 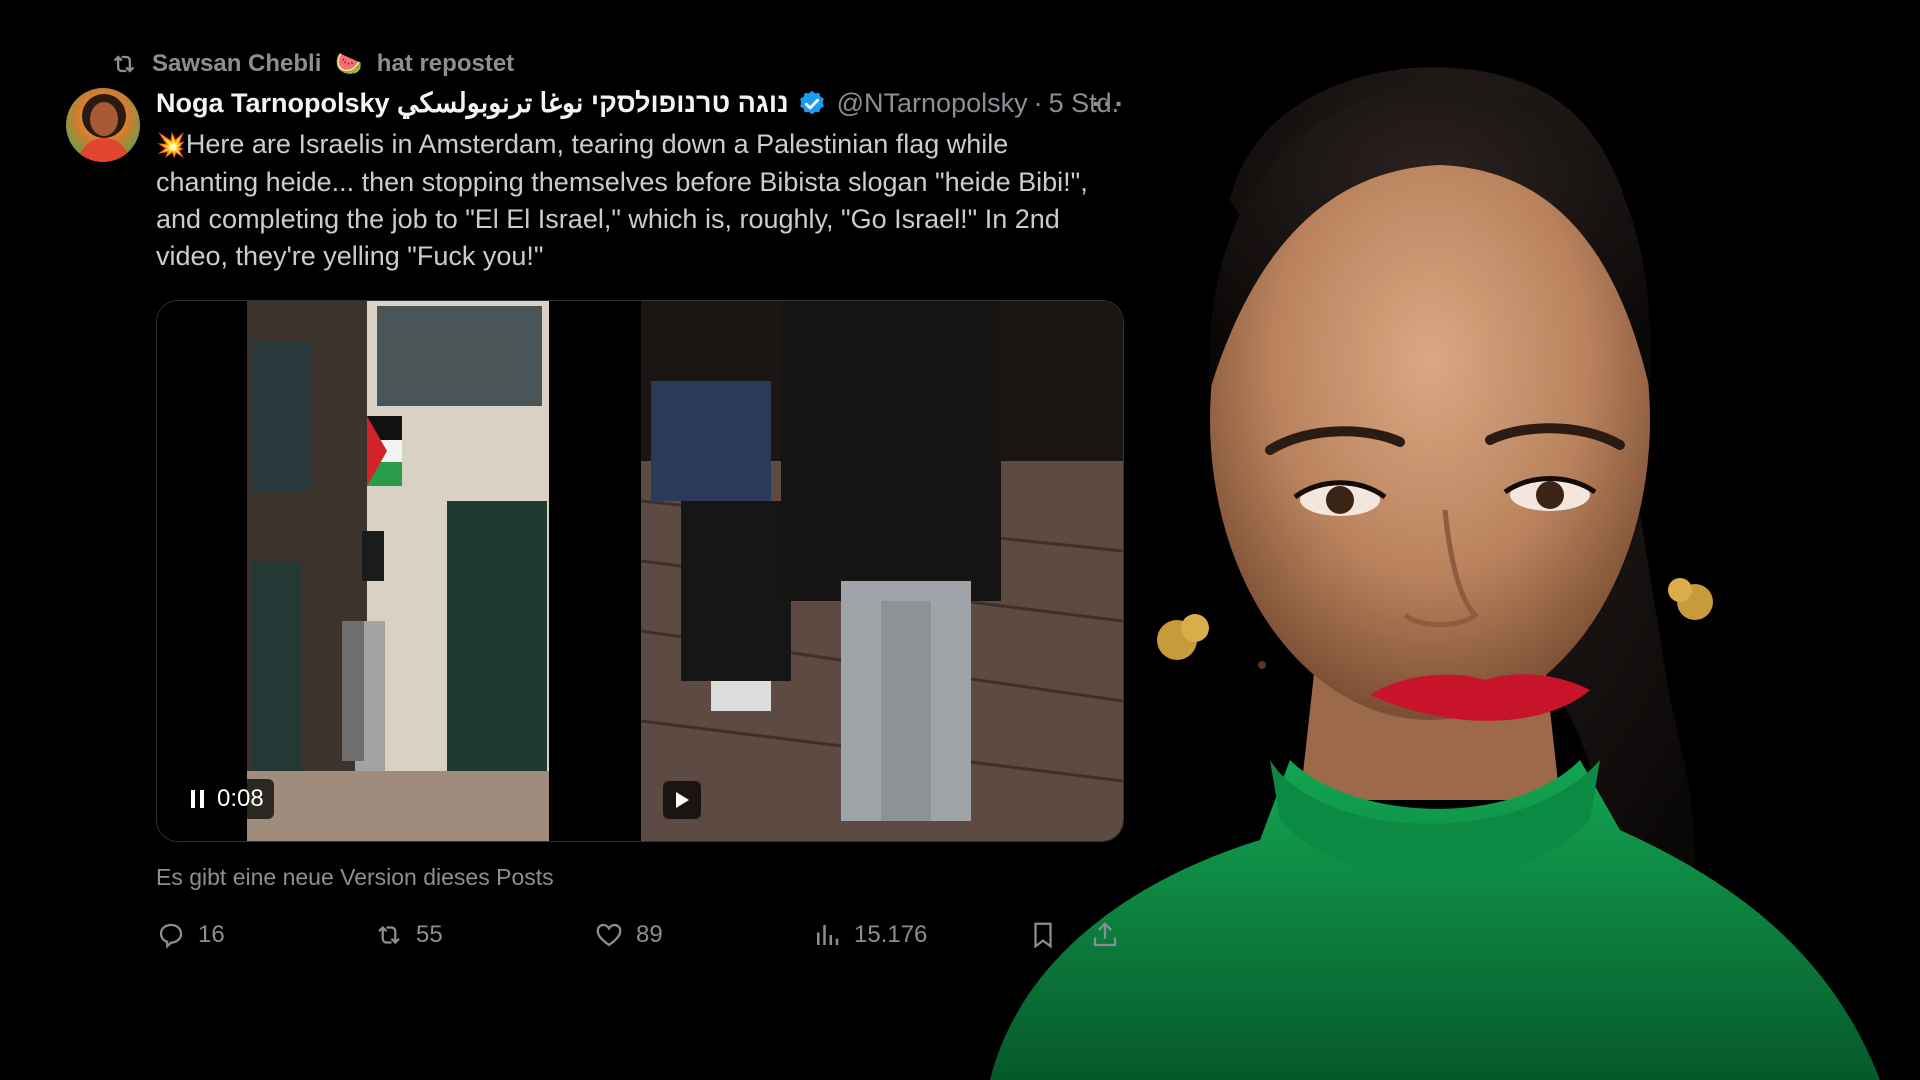 I want to click on avatar-shirt, so click(x=104, y=150).